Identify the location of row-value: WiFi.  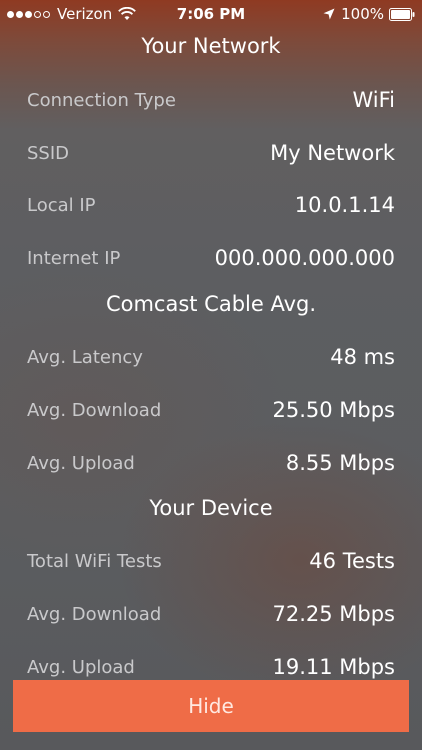
(373, 100).